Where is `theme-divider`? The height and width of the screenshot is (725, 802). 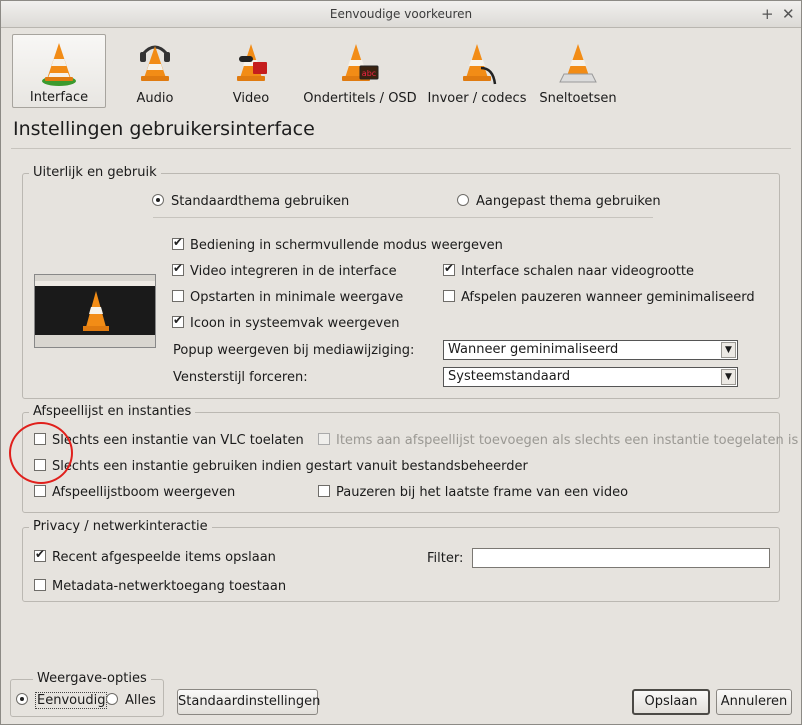 theme-divider is located at coordinates (403, 217).